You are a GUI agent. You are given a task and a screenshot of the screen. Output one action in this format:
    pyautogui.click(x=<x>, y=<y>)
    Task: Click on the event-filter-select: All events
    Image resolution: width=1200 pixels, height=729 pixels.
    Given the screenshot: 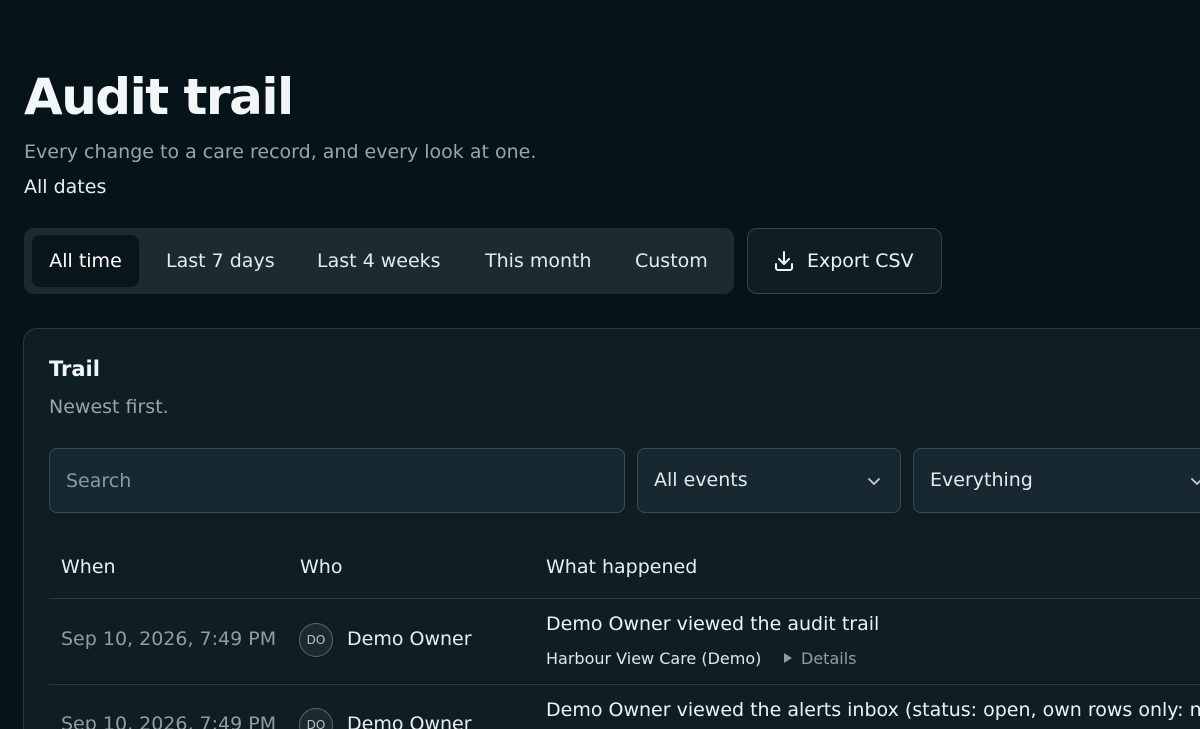 What is the action you would take?
    pyautogui.click(x=769, y=480)
    